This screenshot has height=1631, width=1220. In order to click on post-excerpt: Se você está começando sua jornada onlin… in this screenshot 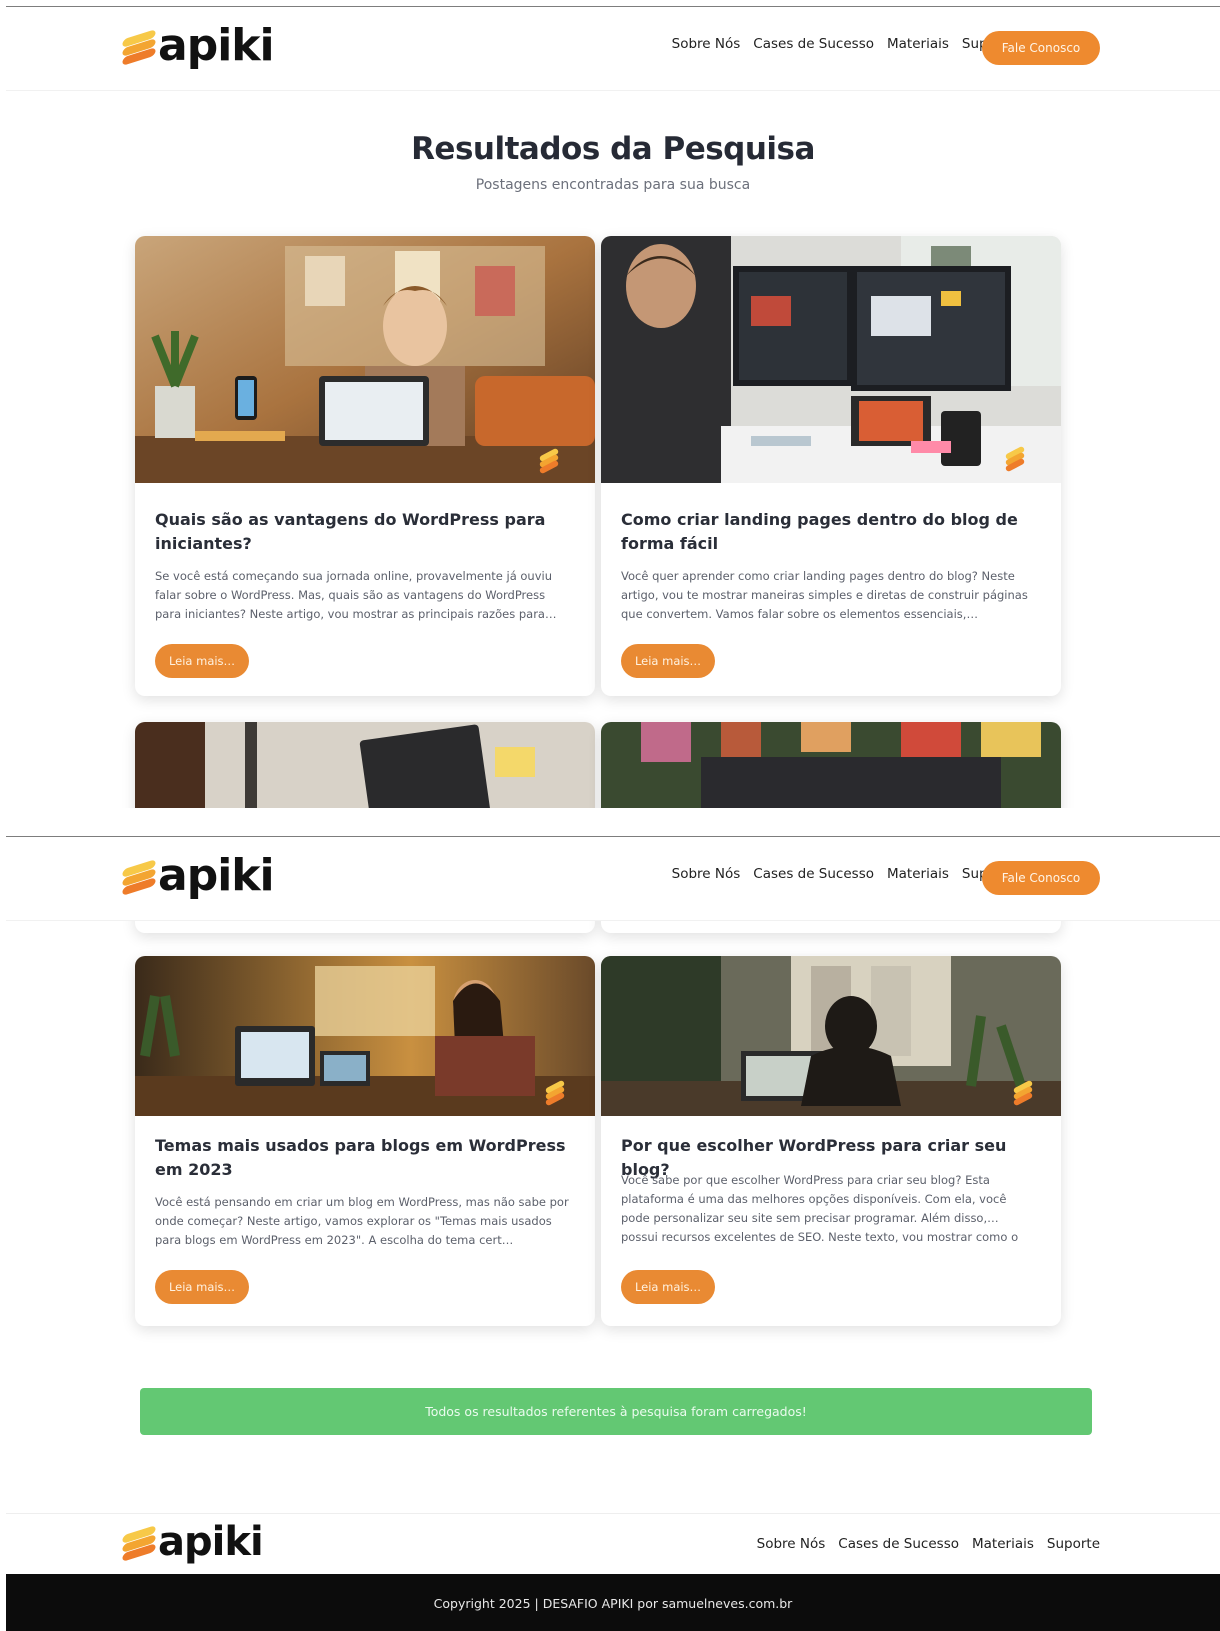, I will do `click(356, 595)`.